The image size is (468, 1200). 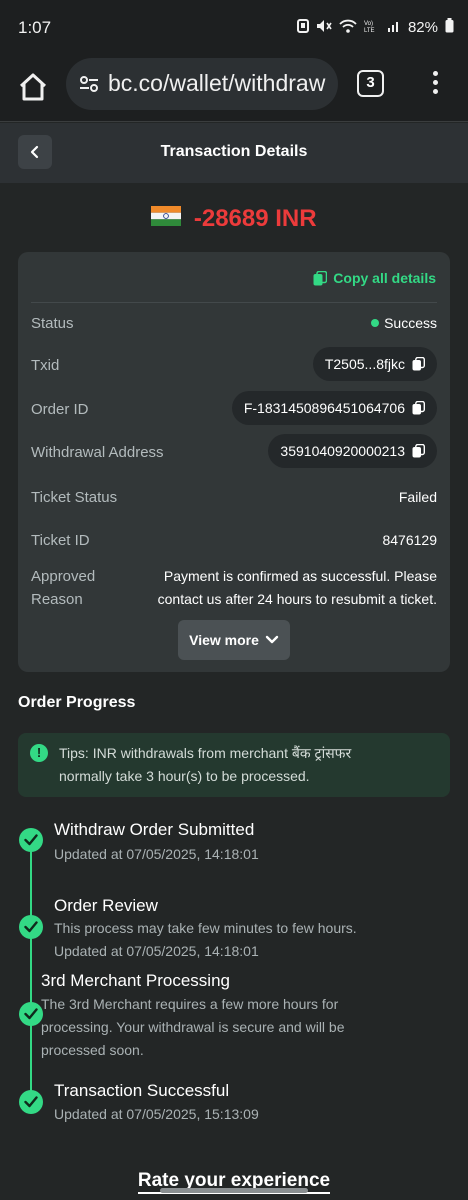 What do you see at coordinates (234, 452) in the screenshot?
I see `withdrawal-address-row: Withdrawal Address 3591040920000213` at bounding box center [234, 452].